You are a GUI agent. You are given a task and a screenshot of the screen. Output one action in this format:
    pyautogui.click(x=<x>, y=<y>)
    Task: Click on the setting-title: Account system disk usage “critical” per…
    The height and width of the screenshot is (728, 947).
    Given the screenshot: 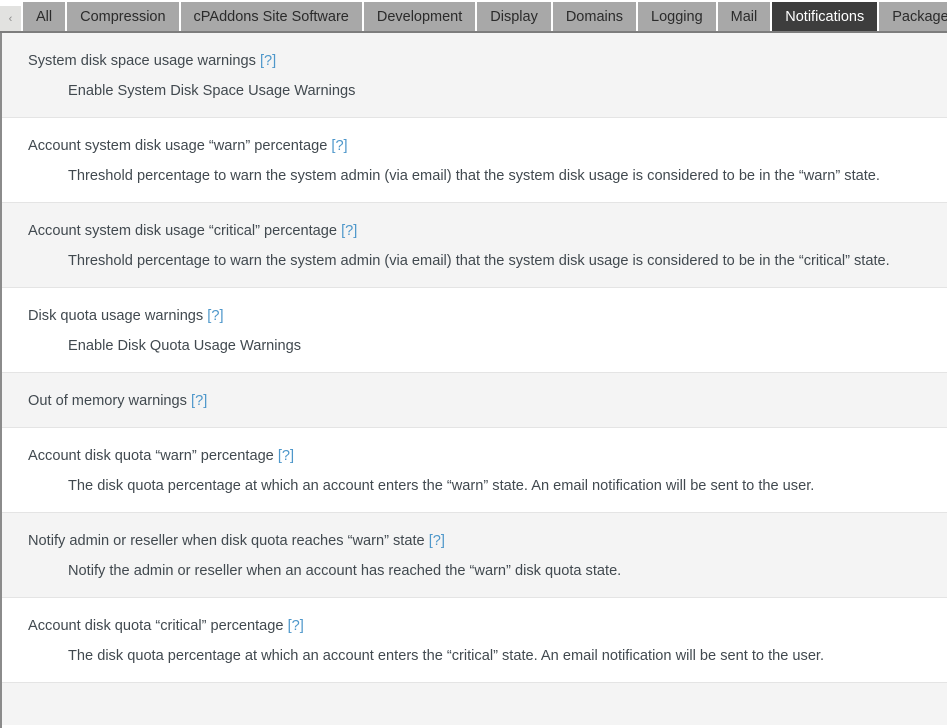 What is the action you would take?
    pyautogui.click(x=480, y=231)
    